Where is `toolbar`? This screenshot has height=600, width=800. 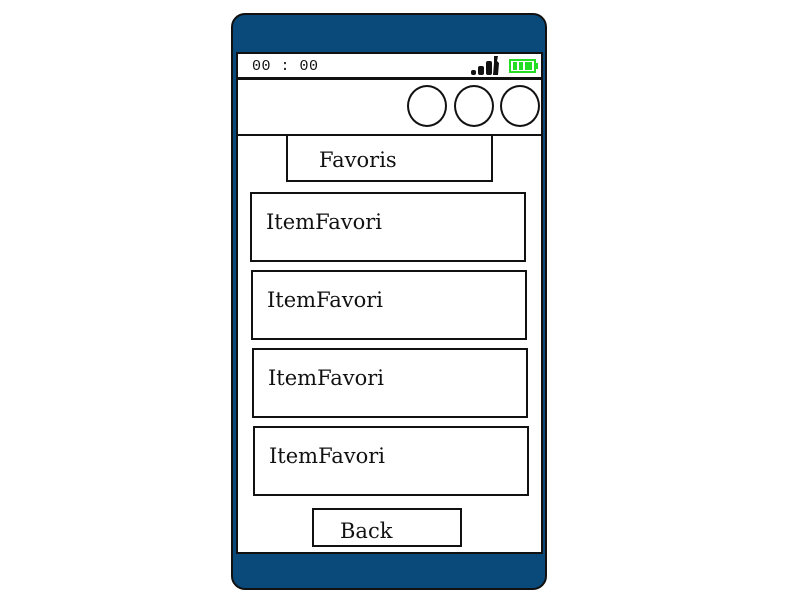 toolbar is located at coordinates (389, 108).